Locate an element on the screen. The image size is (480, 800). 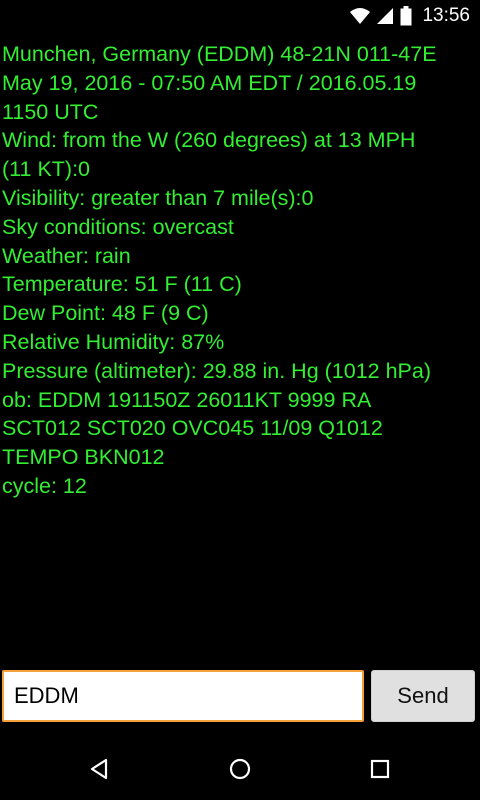
report-line: May 19, 2016 - 07:50 AM EDT / 2016.05.19 is located at coordinates (209, 82).